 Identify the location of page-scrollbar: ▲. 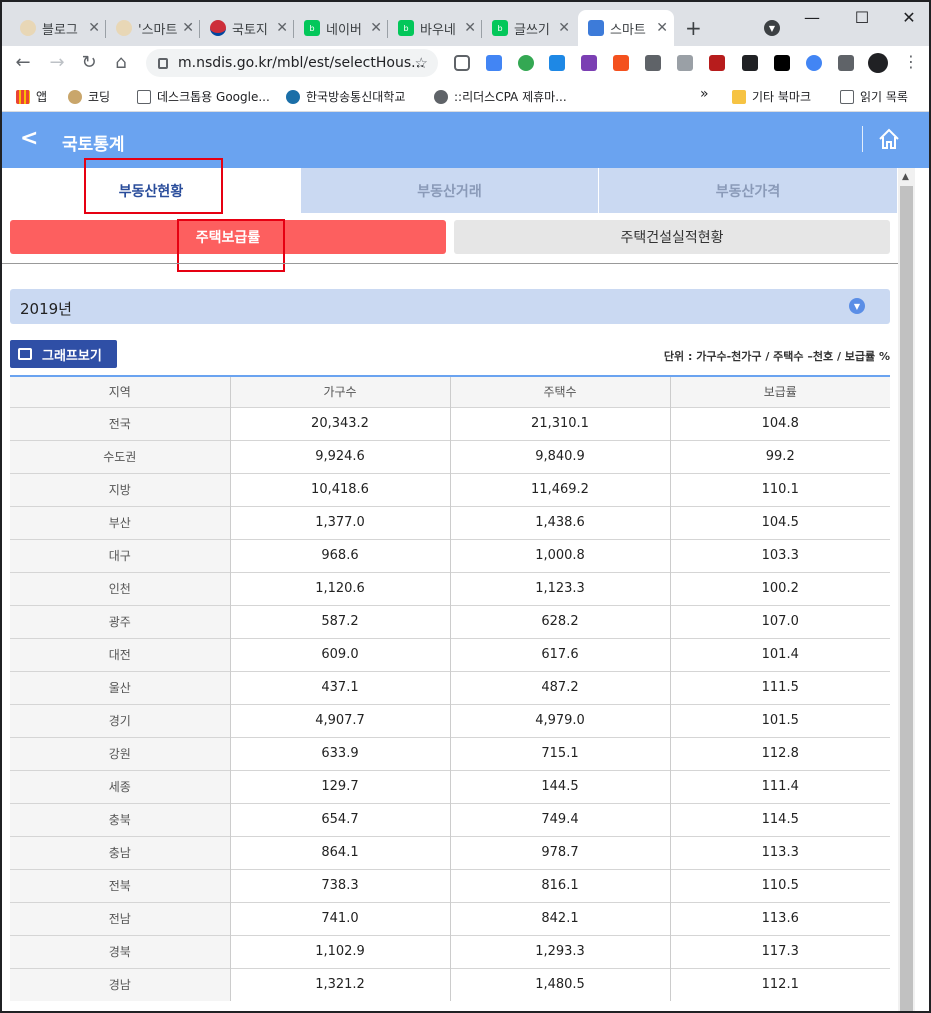
(906, 589).